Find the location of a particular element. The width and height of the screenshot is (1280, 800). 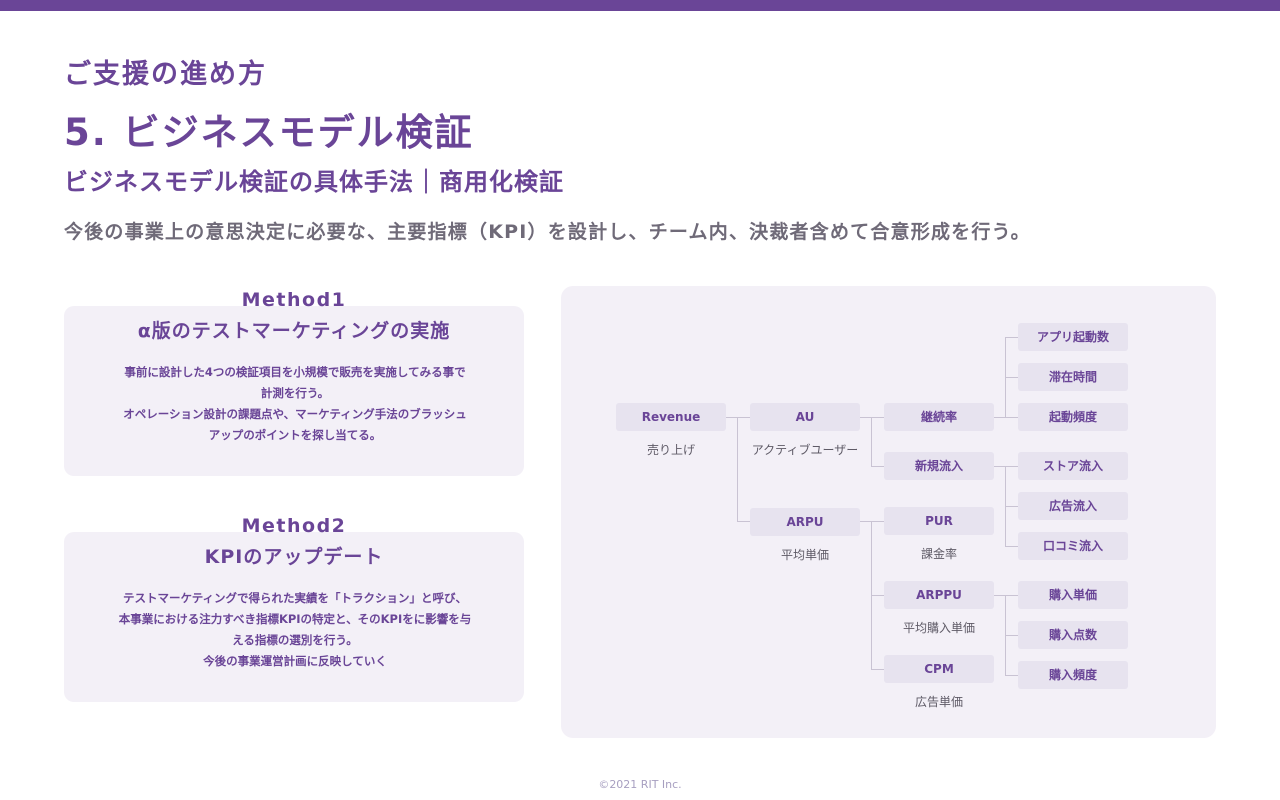

method1-line: アップのポイントを探し当てる。 is located at coordinates (295, 435).